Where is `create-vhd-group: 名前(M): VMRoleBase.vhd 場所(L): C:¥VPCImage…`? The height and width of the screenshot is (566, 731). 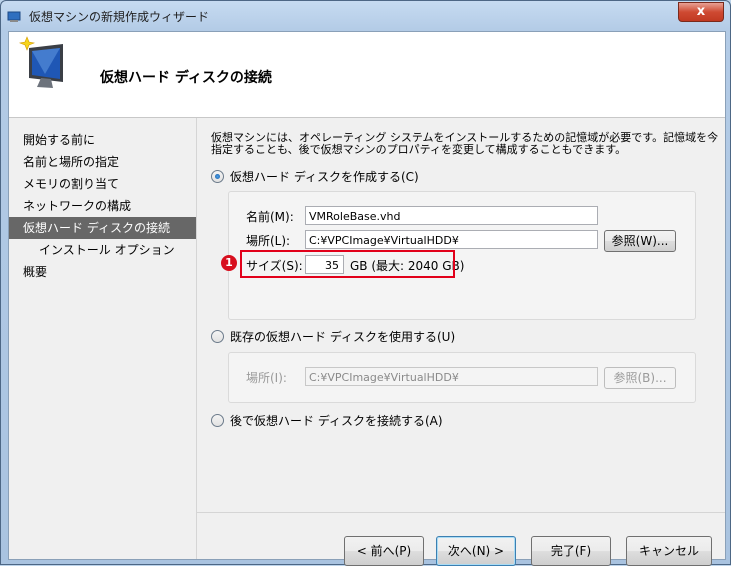
create-vhd-group: 名前(M): VMRoleBase.vhd 場所(L): C:¥VPCImage… is located at coordinates (458, 255).